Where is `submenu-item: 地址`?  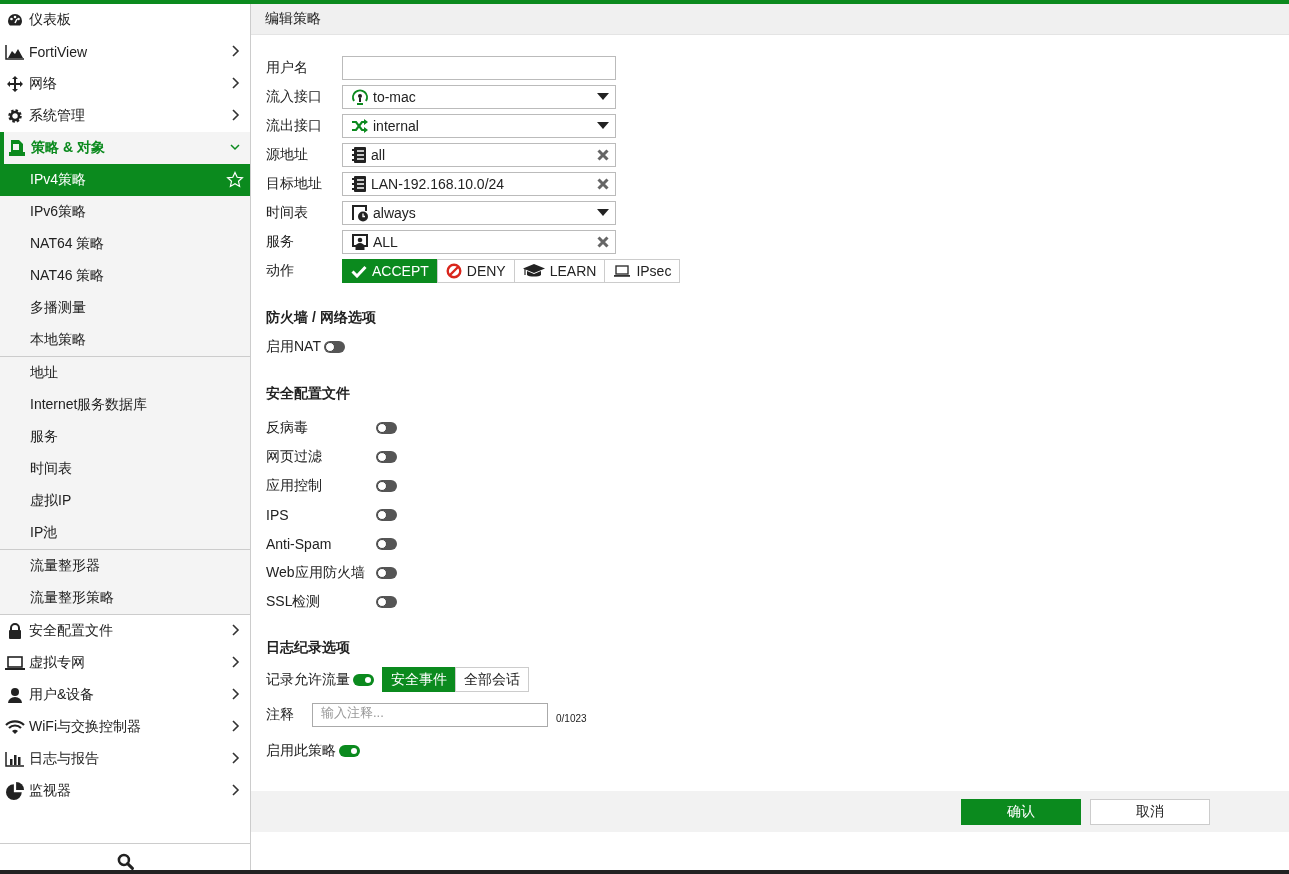 submenu-item: 地址 is located at coordinates (125, 373).